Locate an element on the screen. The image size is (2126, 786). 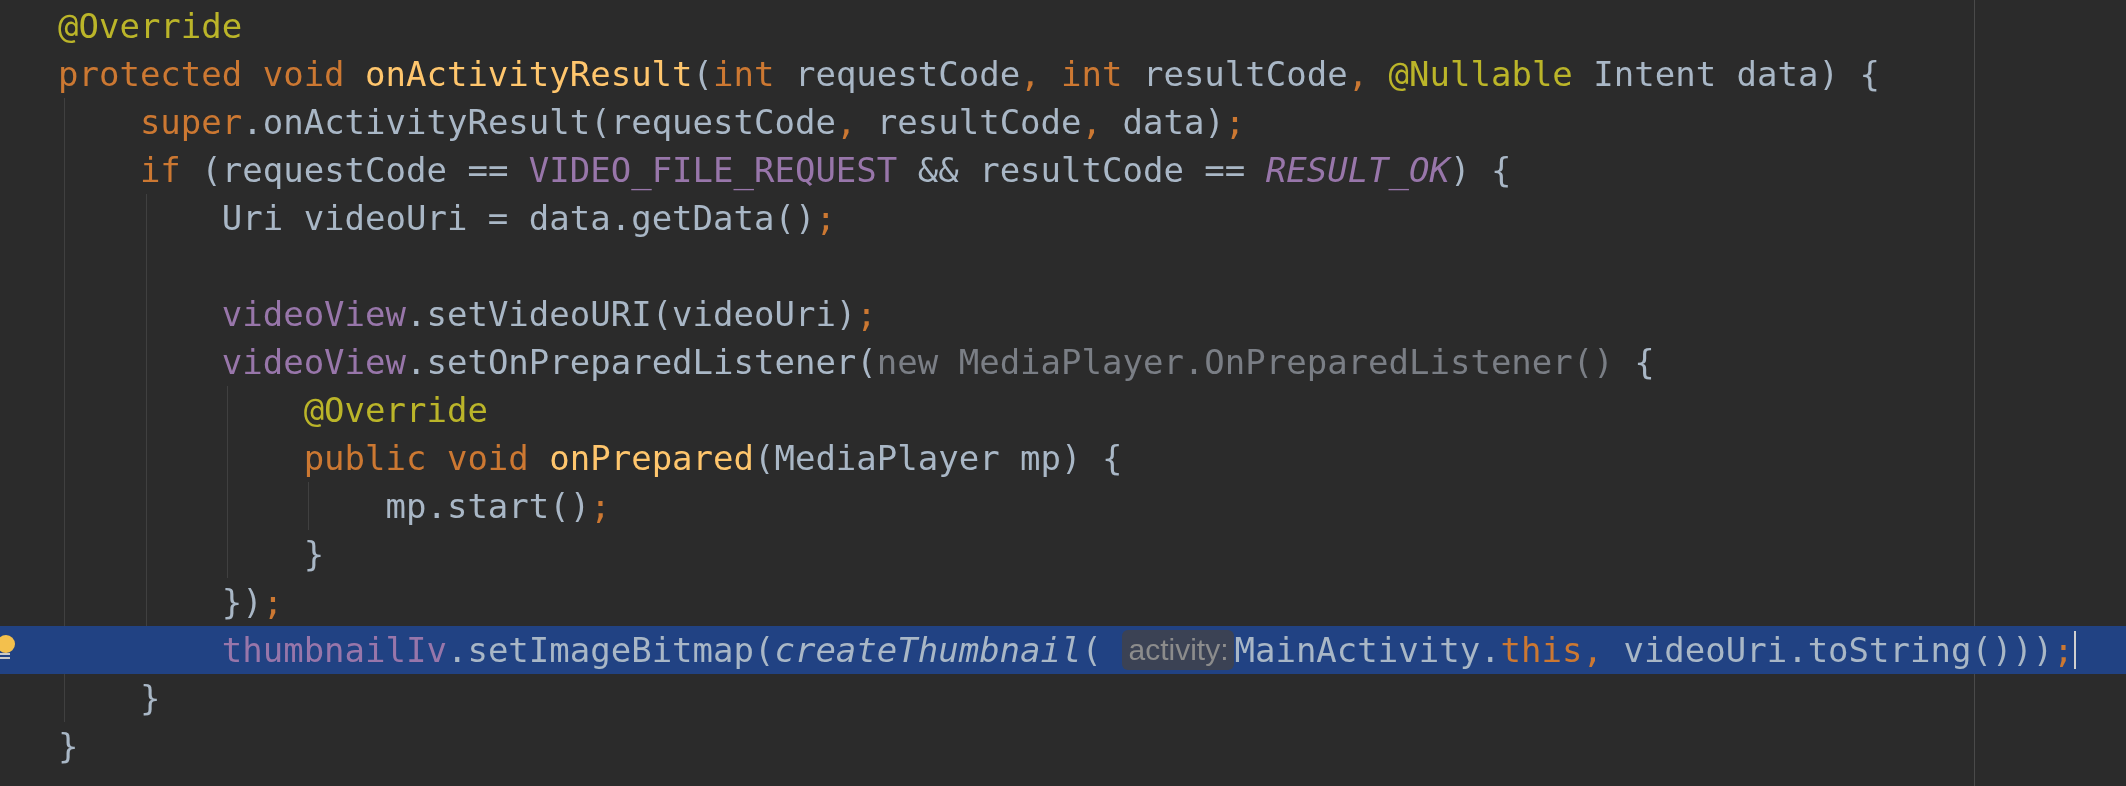
code-text: thumbnailIv.setImageBitmap(createThumbnail( is located at coordinates (662, 650).